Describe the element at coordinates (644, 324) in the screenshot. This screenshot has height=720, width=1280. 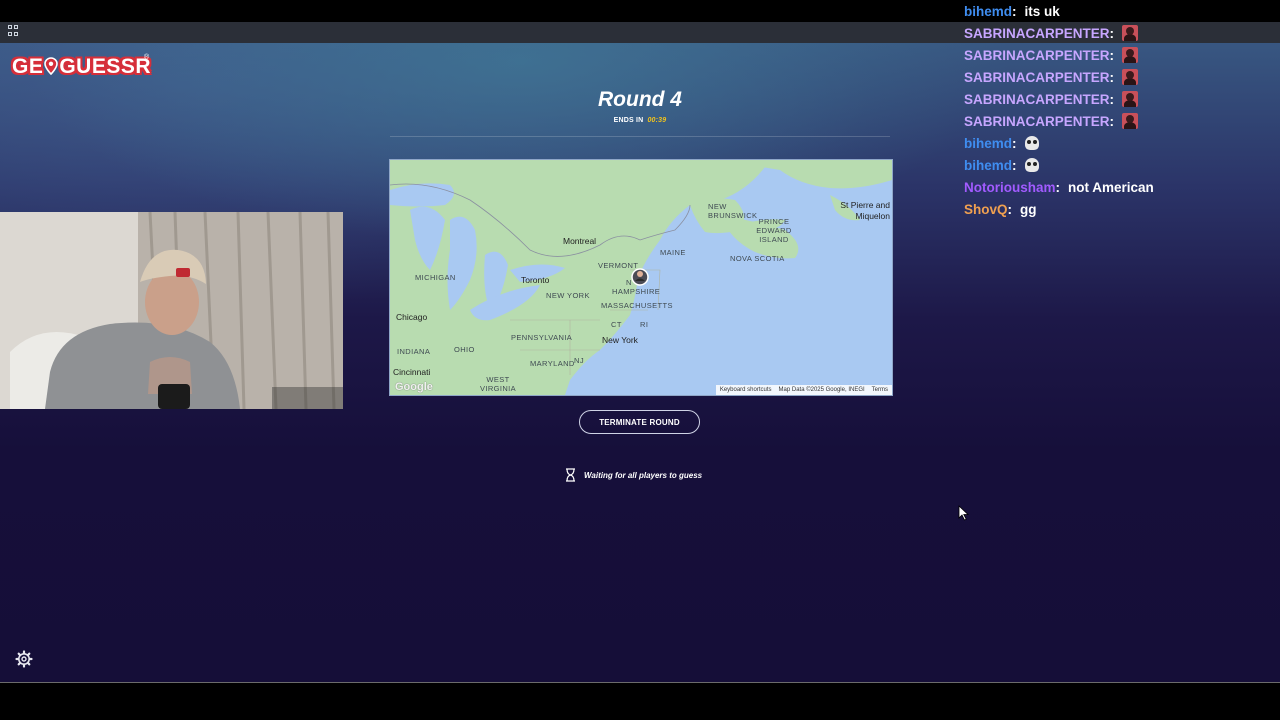
I see `map-label-ri: RI` at that location.